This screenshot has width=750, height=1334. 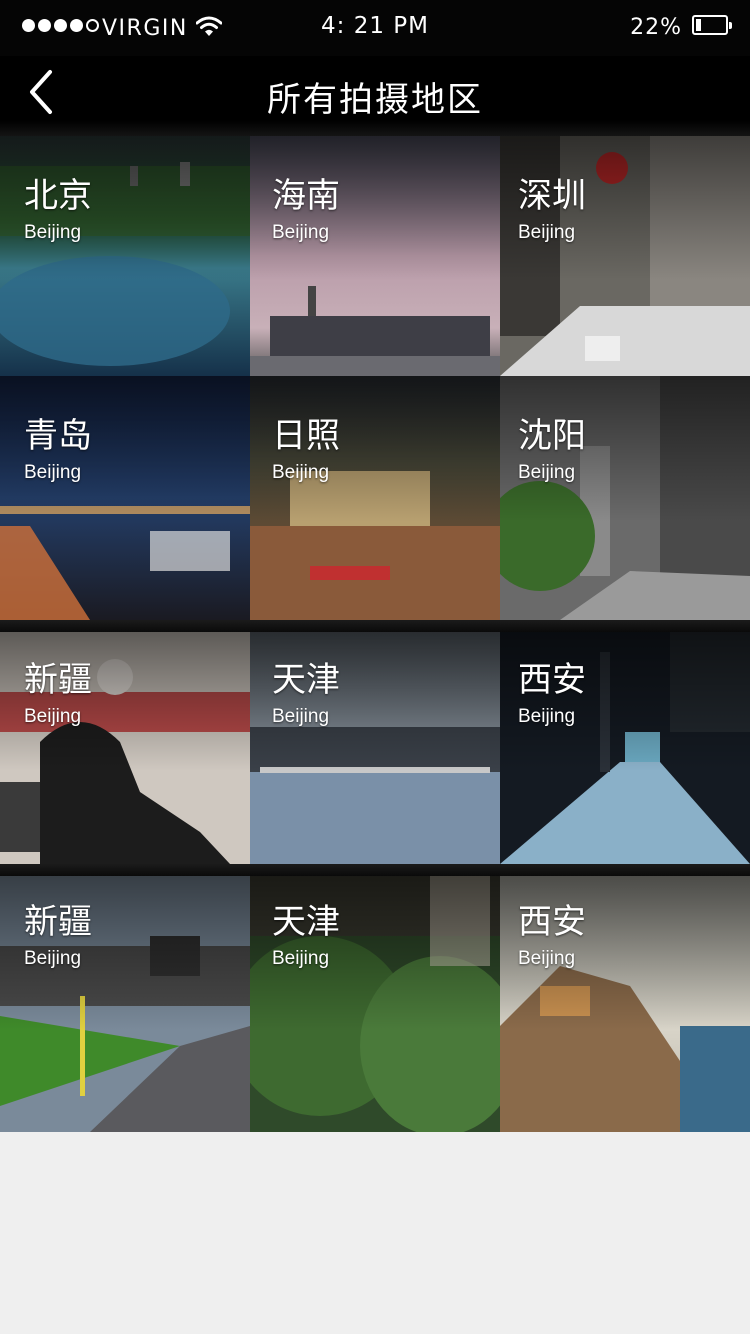 I want to click on page-title: 所有拍摄地区, so click(x=375, y=100).